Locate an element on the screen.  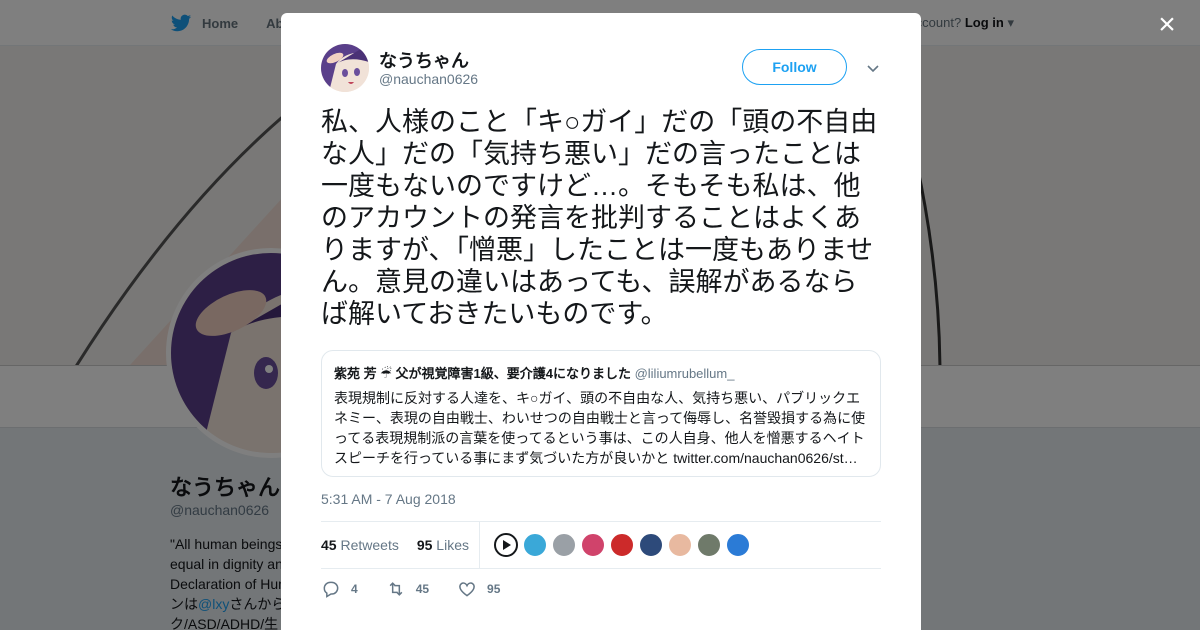
retweets-stat: 45 Retweets is located at coordinates (360, 545).